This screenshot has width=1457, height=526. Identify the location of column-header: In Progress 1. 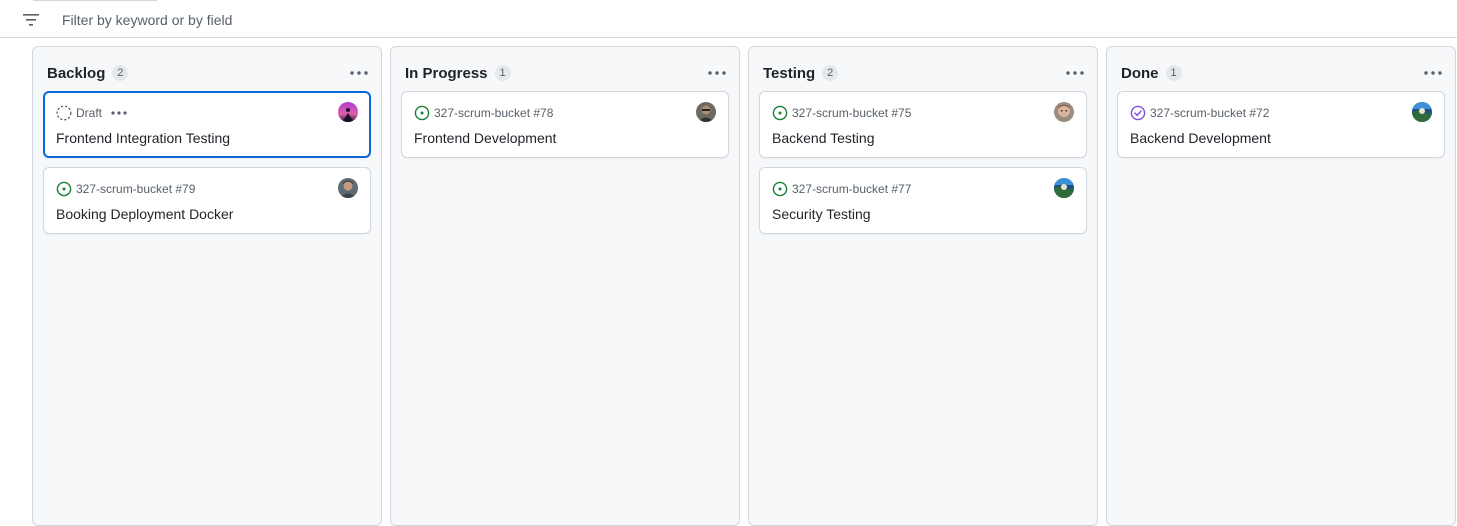
(458, 73).